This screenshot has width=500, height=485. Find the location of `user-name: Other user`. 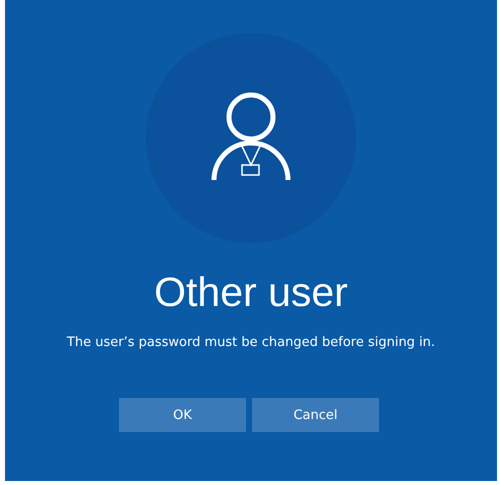

user-name: Other user is located at coordinates (251, 292).